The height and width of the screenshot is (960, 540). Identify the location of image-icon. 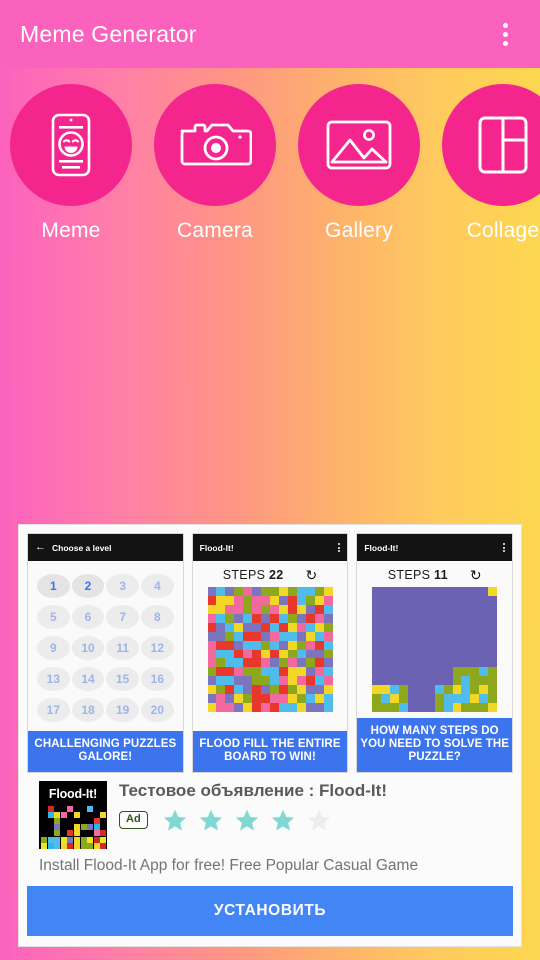
(359, 145).